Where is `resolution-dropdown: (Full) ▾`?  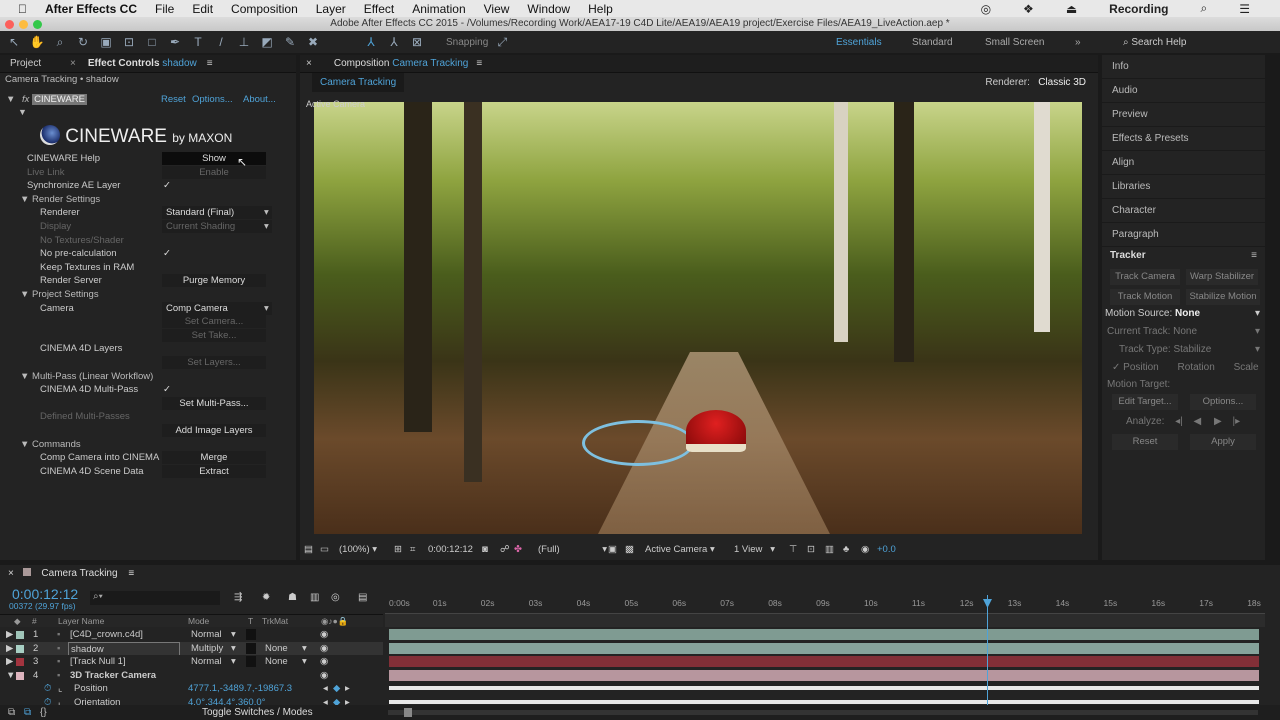 resolution-dropdown: (Full) ▾ is located at coordinates (572, 550).